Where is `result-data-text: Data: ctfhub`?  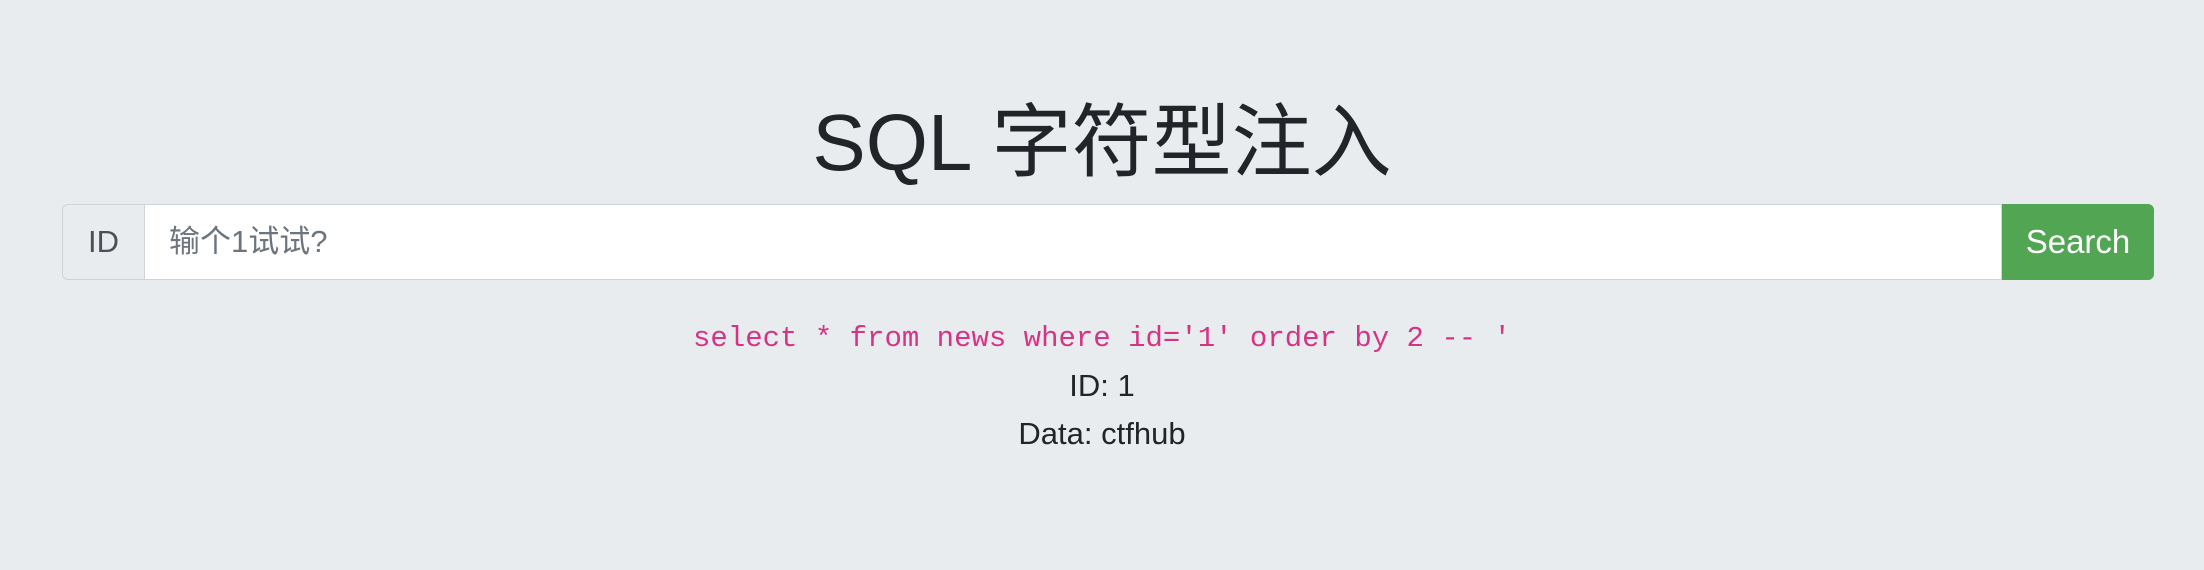 result-data-text: Data: ctfhub is located at coordinates (1102, 433).